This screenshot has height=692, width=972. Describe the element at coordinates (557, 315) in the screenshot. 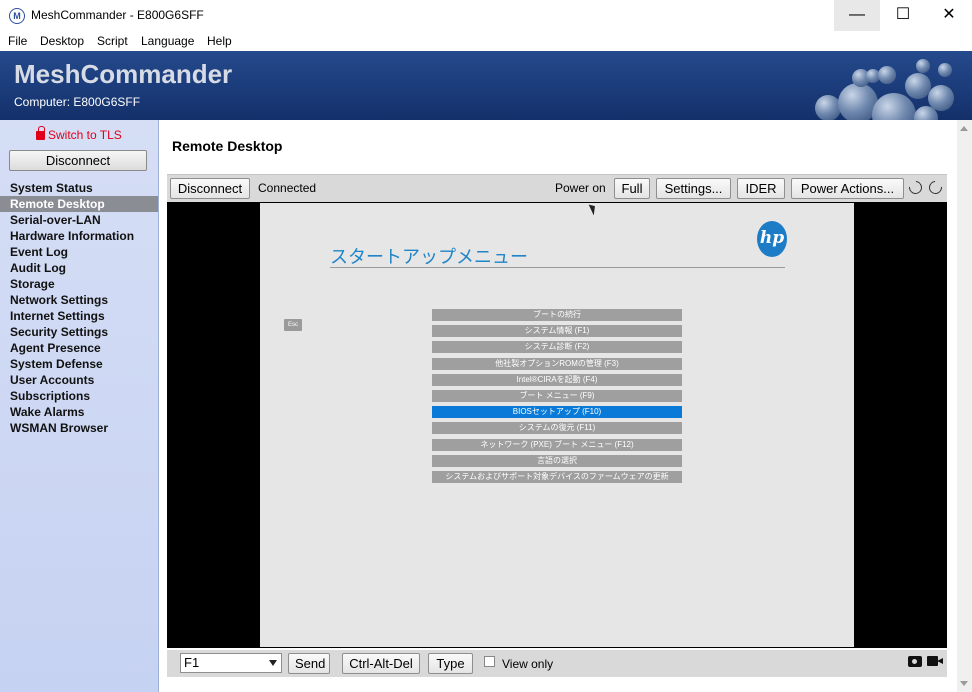

I see `bios-menu-item: ブートの続行` at that location.